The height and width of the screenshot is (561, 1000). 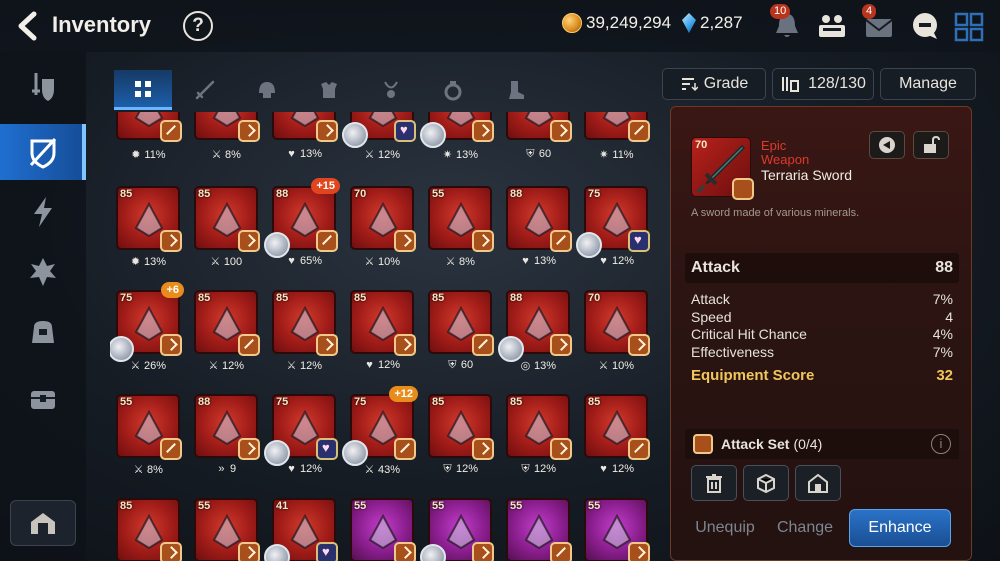 I want to click on rail-artifacts, so click(x=43, y=212).